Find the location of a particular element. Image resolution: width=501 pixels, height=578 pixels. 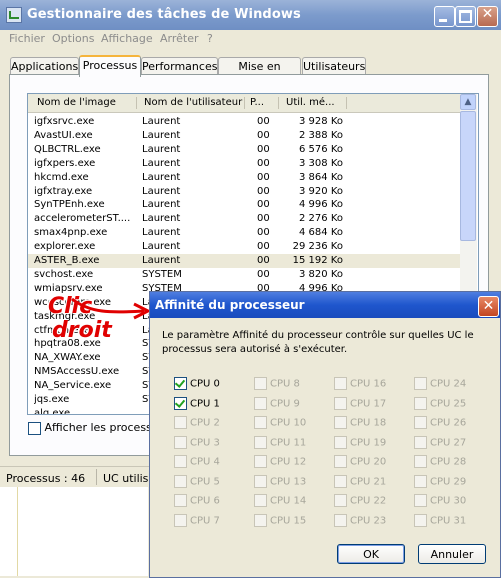

cpu-checkbox: CPU 1 is located at coordinates (197, 403).